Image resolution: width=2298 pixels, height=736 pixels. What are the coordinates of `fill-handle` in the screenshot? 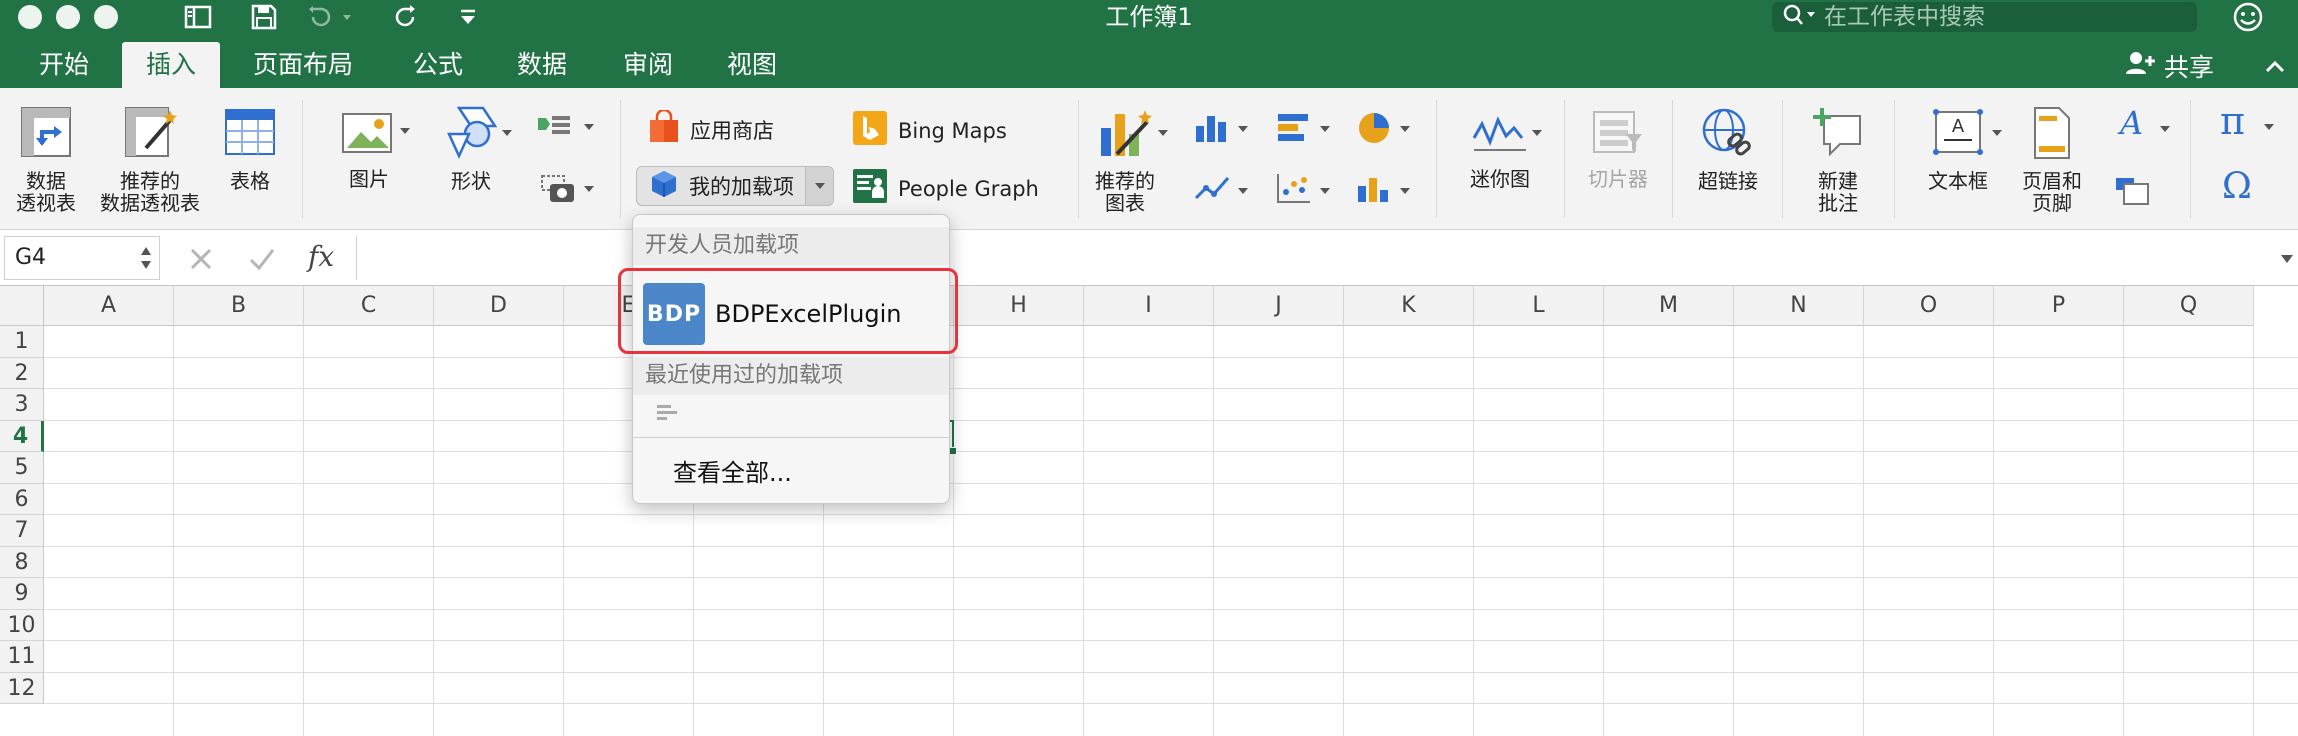 It's located at (953, 451).